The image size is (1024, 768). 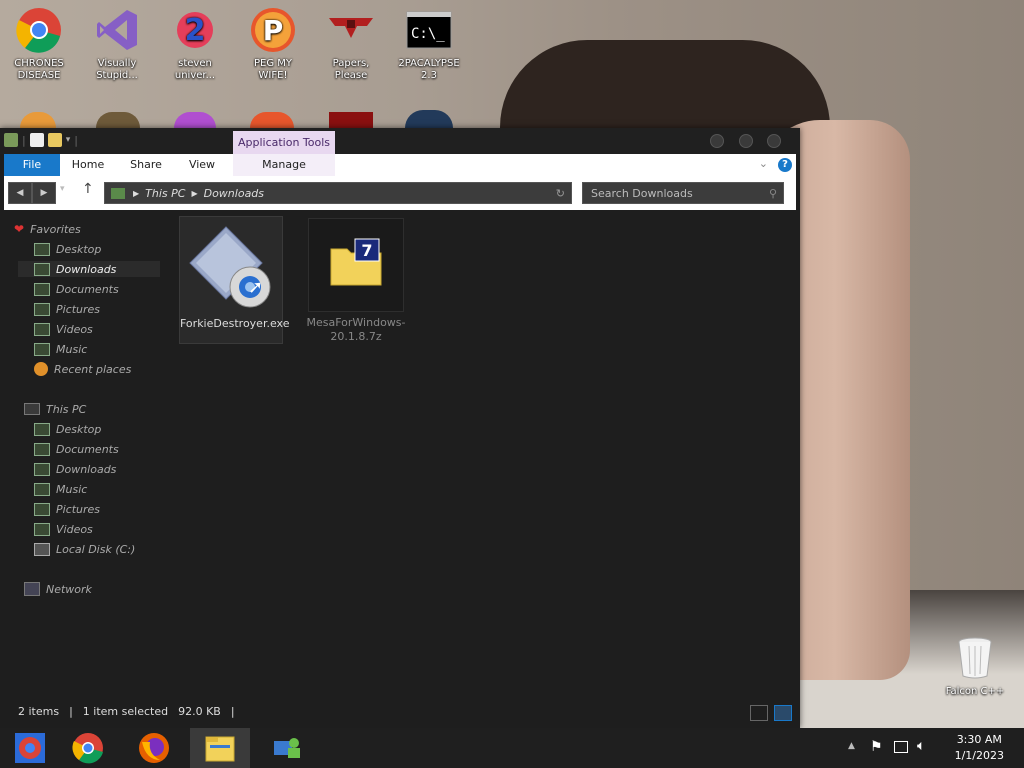 I want to click on search-icon: ⚲, so click(x=773, y=193).